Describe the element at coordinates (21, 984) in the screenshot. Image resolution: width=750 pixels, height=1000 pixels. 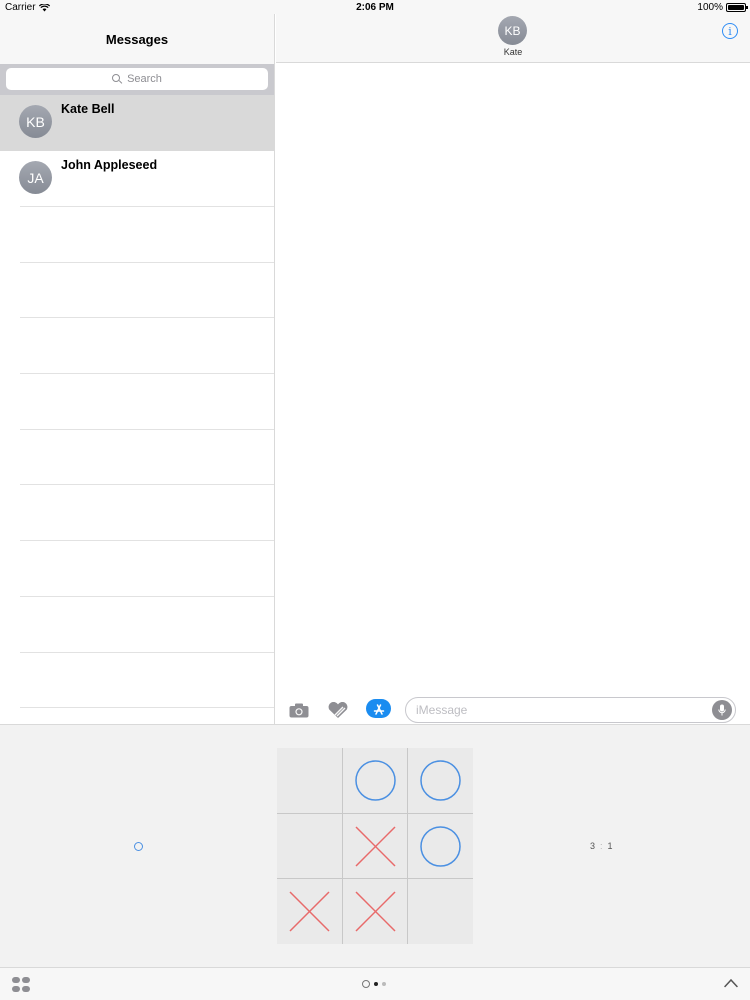
I see `apps-grid-icon` at that location.